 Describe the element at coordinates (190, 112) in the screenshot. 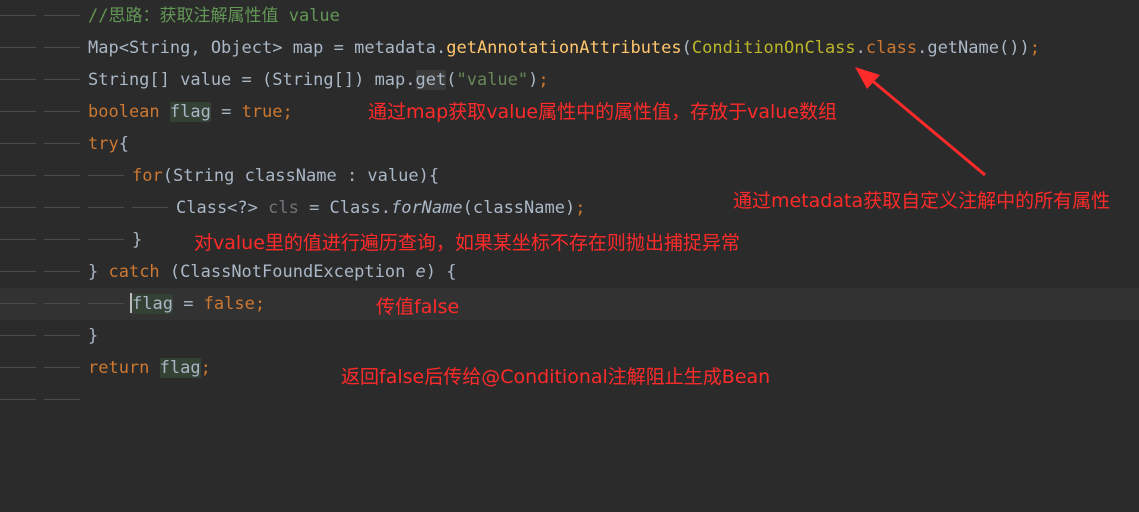

I see `code-text: boolean flag = true;` at that location.